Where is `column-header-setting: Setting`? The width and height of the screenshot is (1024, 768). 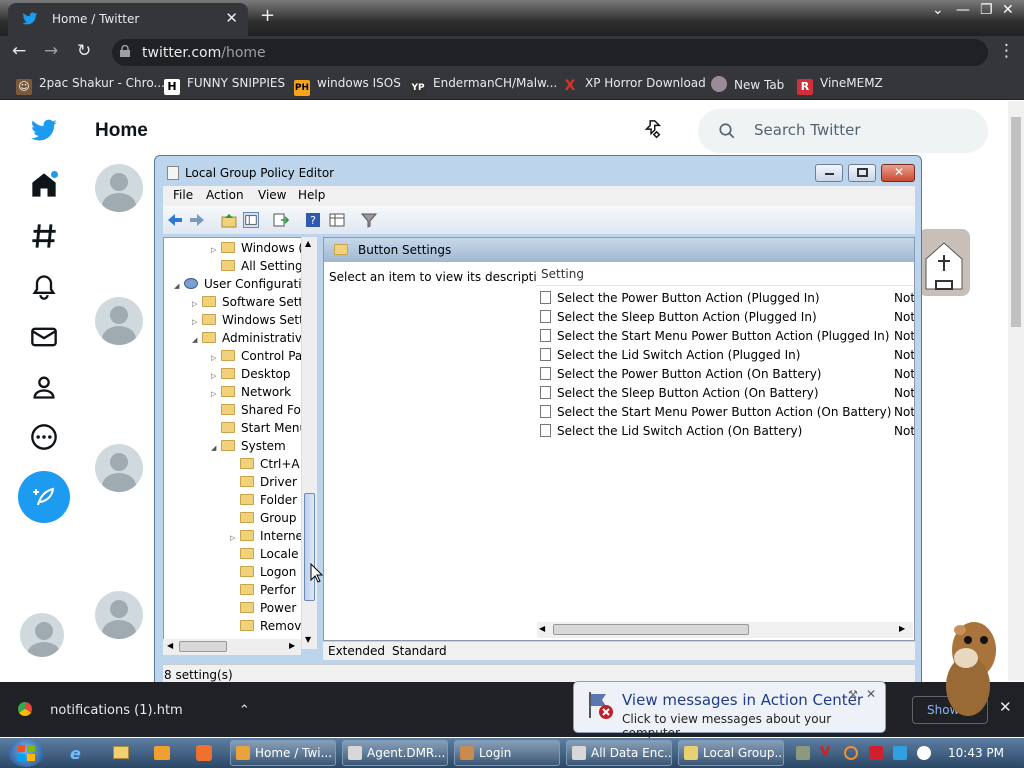 column-header-setting: Setting is located at coordinates (725, 274).